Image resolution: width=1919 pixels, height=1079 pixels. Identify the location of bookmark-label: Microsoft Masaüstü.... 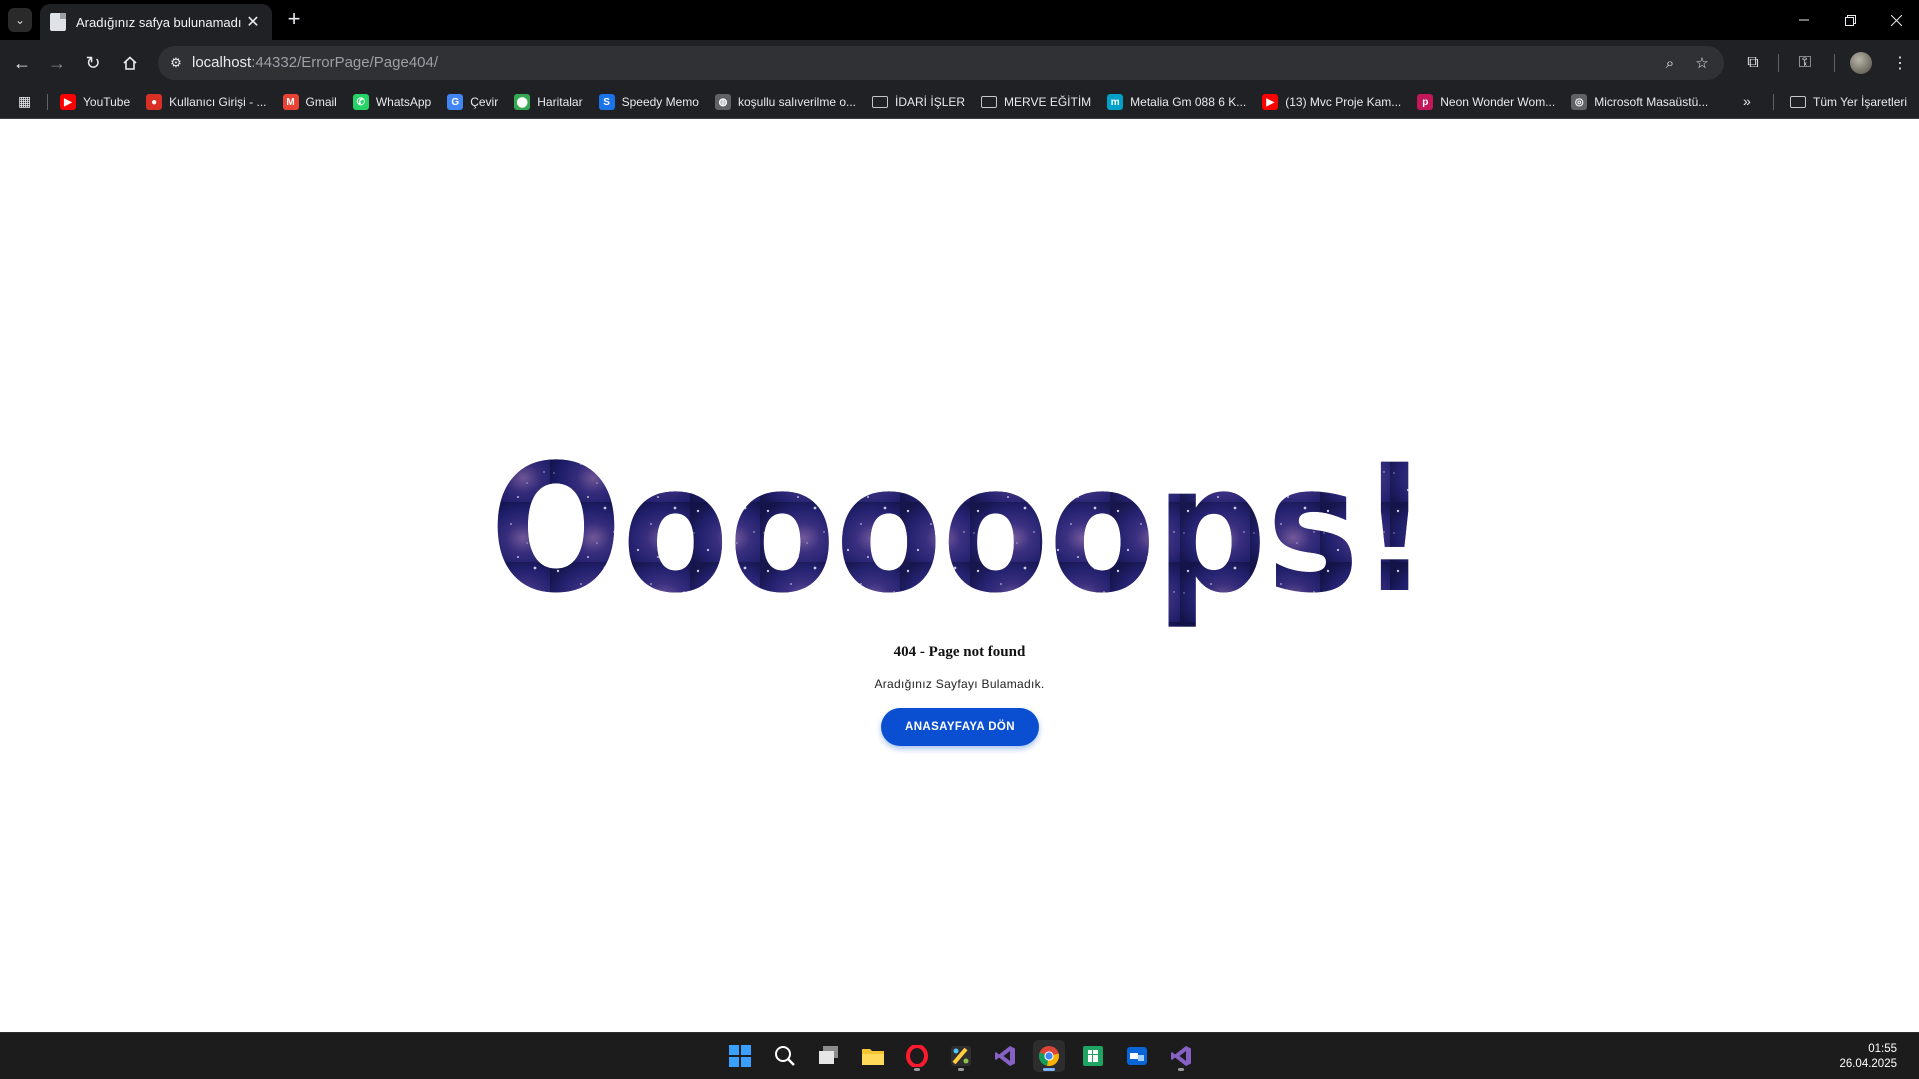
(1651, 102).